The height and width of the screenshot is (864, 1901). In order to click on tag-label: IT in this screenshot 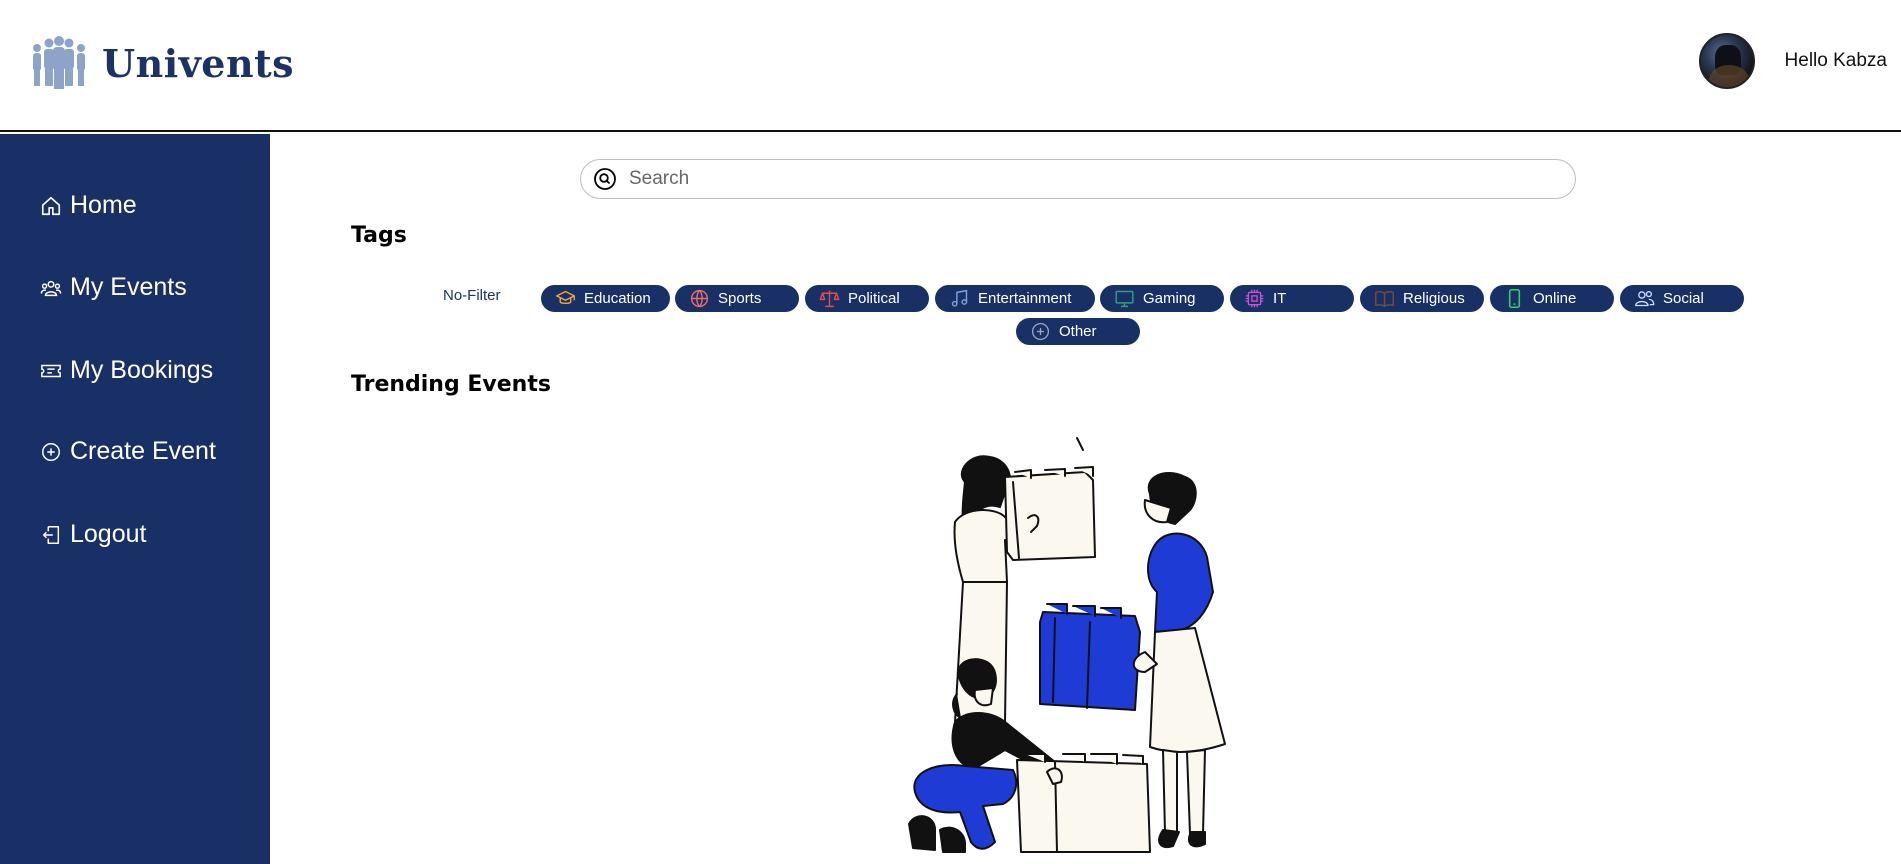, I will do `click(1280, 298)`.